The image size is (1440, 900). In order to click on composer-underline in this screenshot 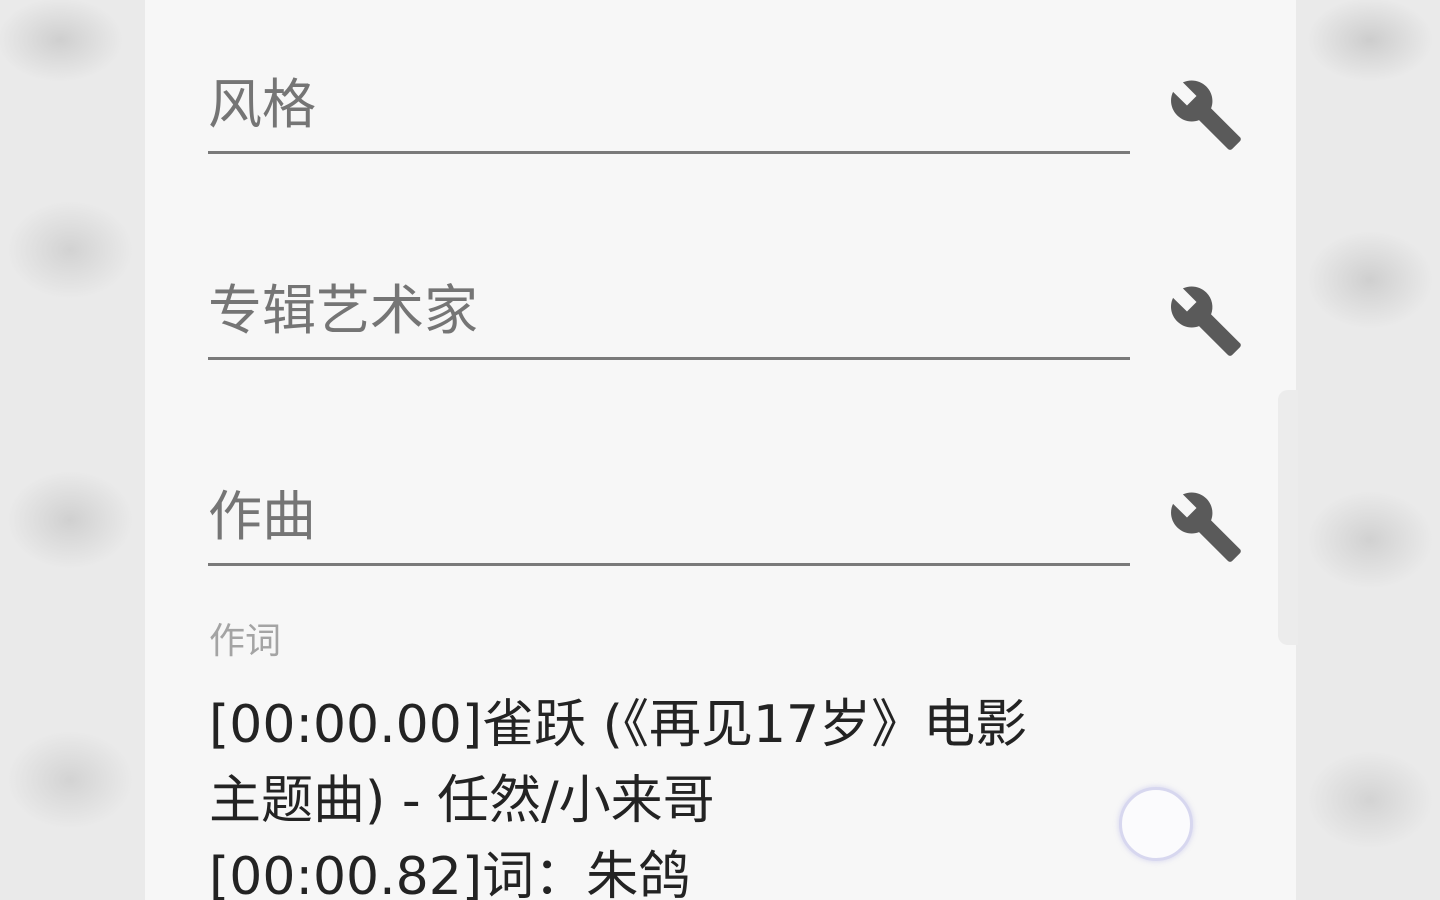, I will do `click(669, 564)`.